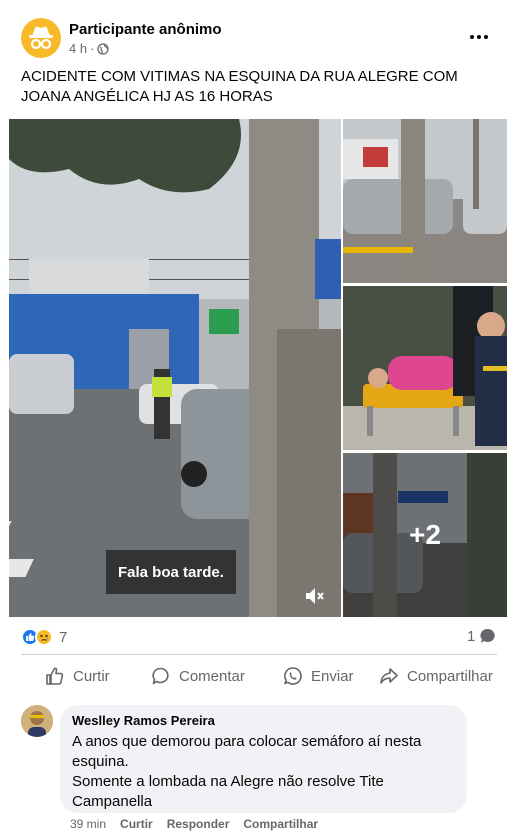 This screenshot has width=517, height=839. What do you see at coordinates (37, 721) in the screenshot?
I see `commenter-avatar` at bounding box center [37, 721].